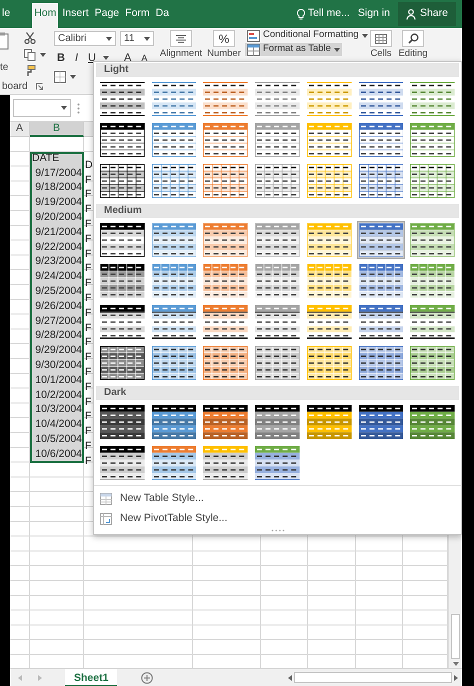 The image size is (474, 686). What do you see at coordinates (75, 15) in the screenshot?
I see `ribbon-tab: Insert` at bounding box center [75, 15].